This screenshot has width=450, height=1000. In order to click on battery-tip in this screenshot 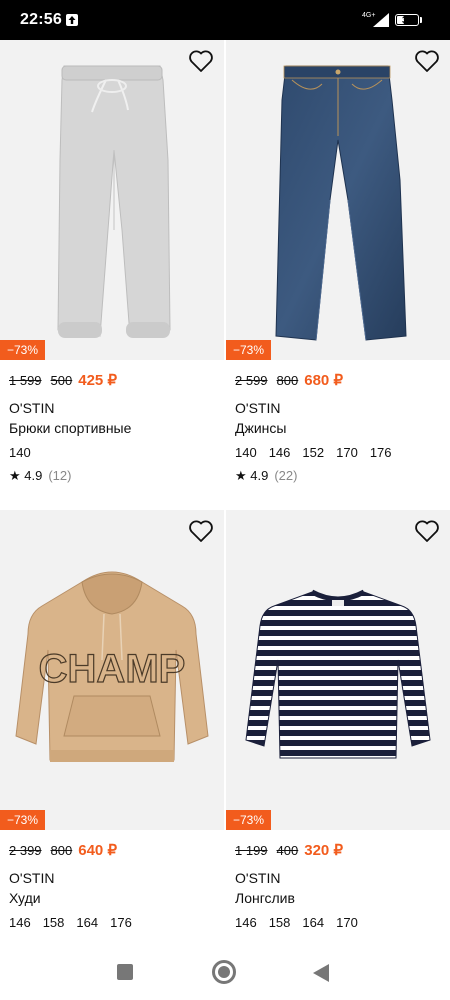, I will do `click(421, 20)`.